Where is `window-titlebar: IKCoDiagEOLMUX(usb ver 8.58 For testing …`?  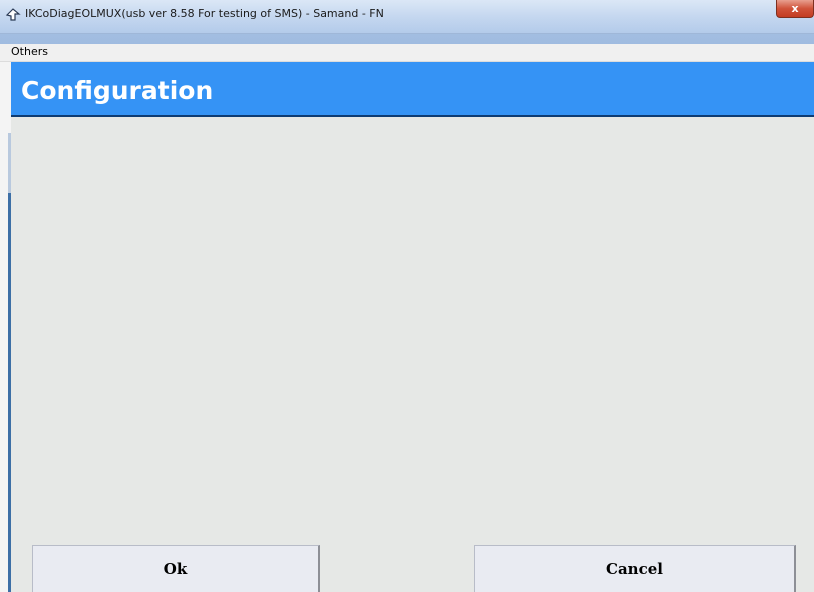 window-titlebar: IKCoDiagEOLMUX(usb ver 8.58 For testing … is located at coordinates (407, 22).